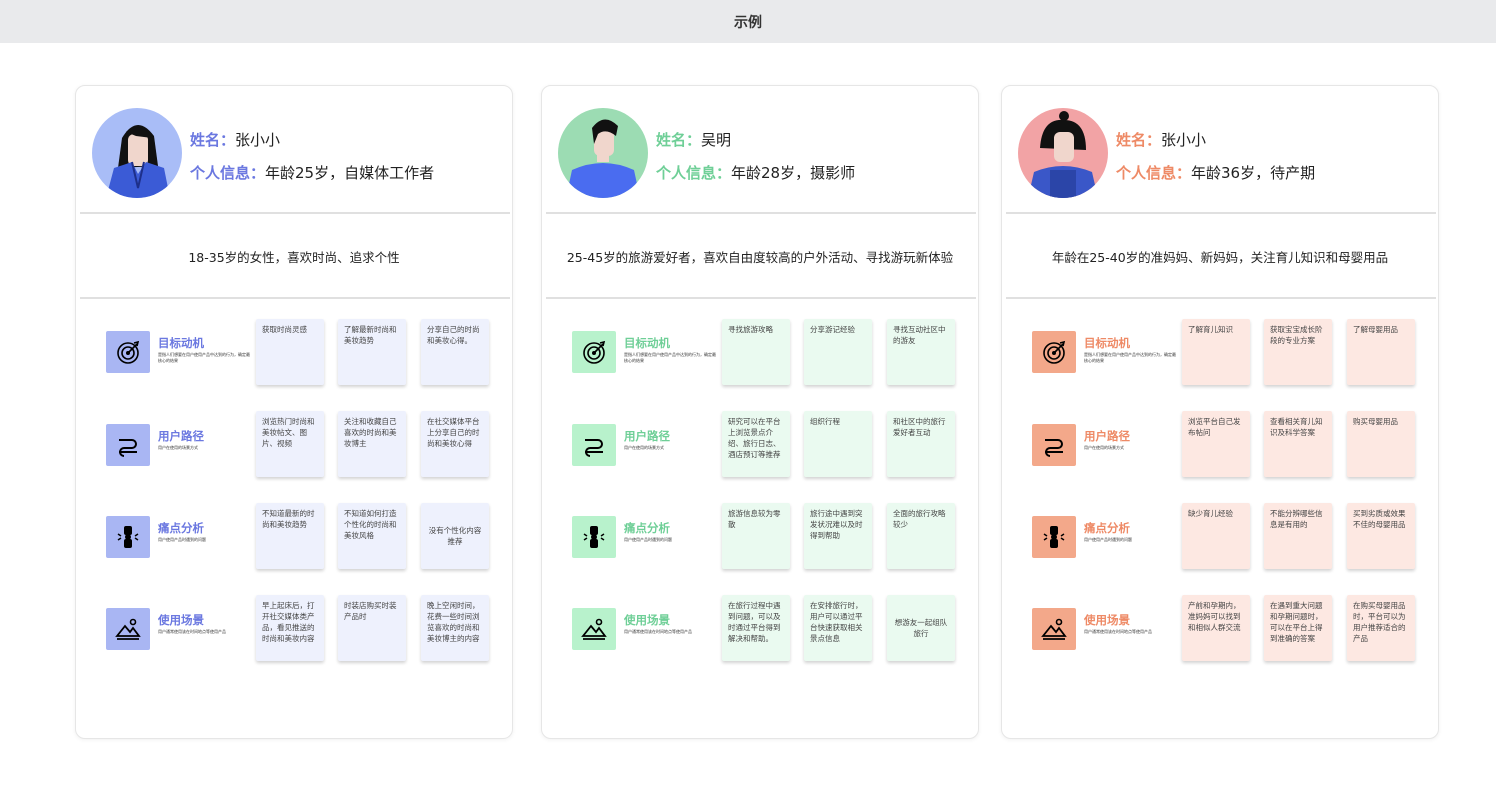 The height and width of the screenshot is (792, 1496). What do you see at coordinates (756, 352) in the screenshot?
I see `sticky-note: 寻找旅游攻略` at bounding box center [756, 352].